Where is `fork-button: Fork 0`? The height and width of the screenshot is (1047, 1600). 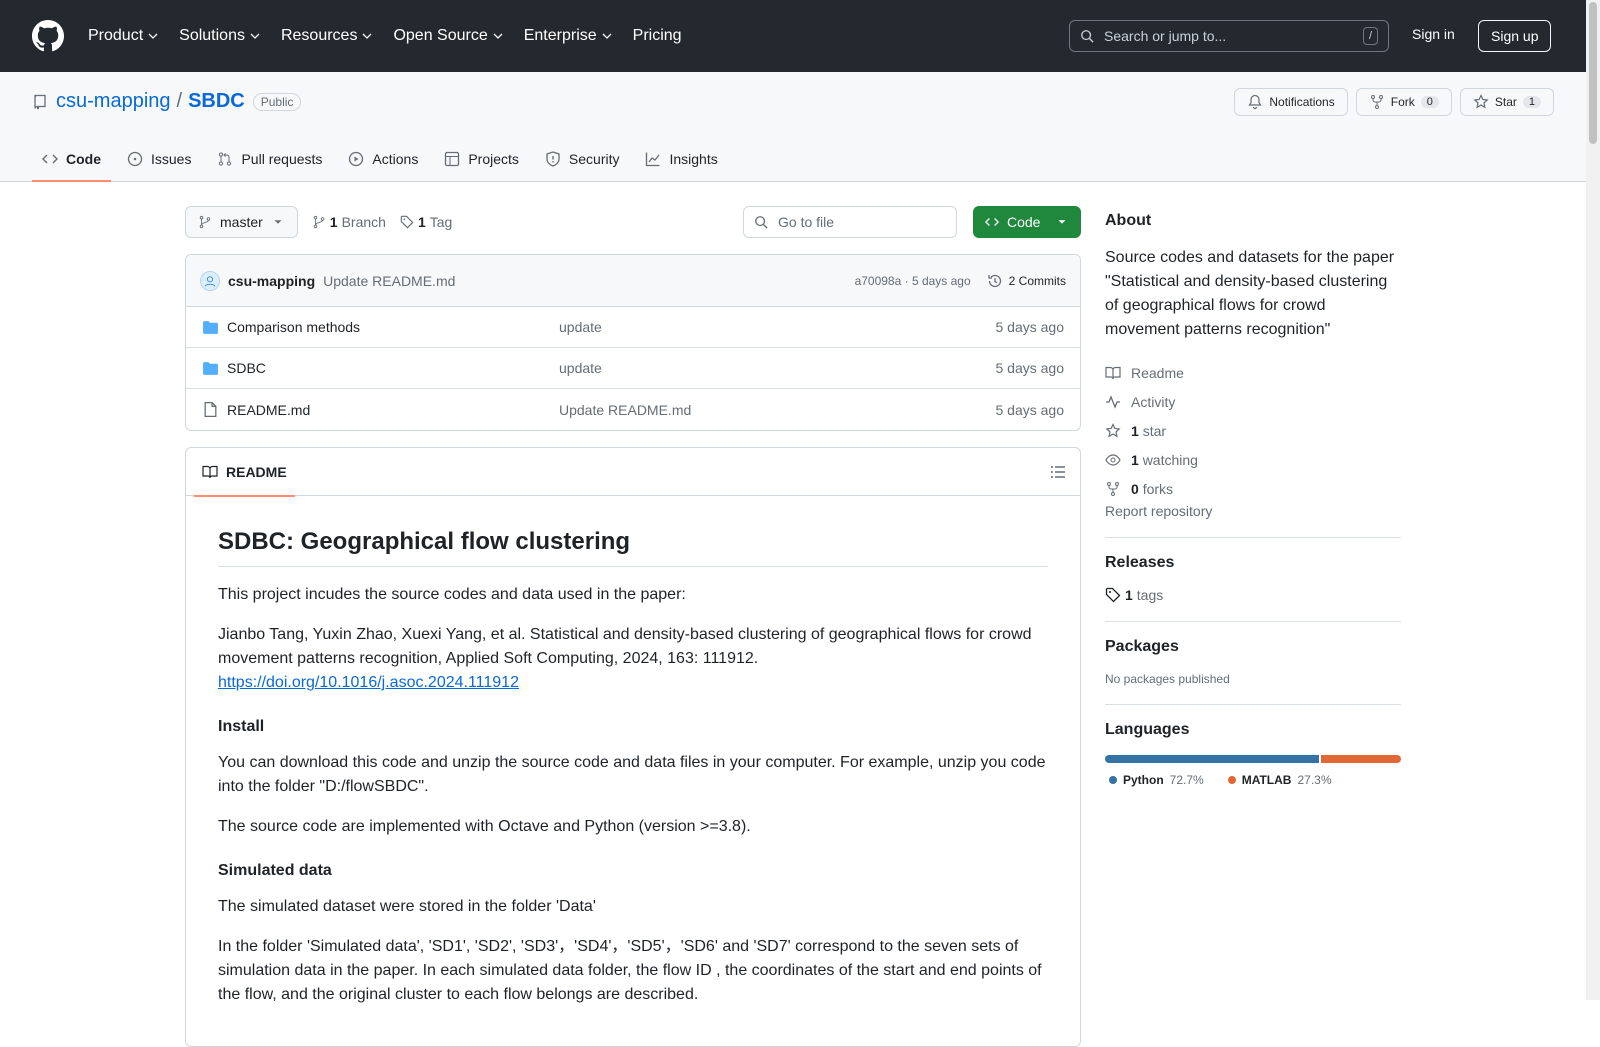 fork-button: Fork 0 is located at coordinates (1403, 102).